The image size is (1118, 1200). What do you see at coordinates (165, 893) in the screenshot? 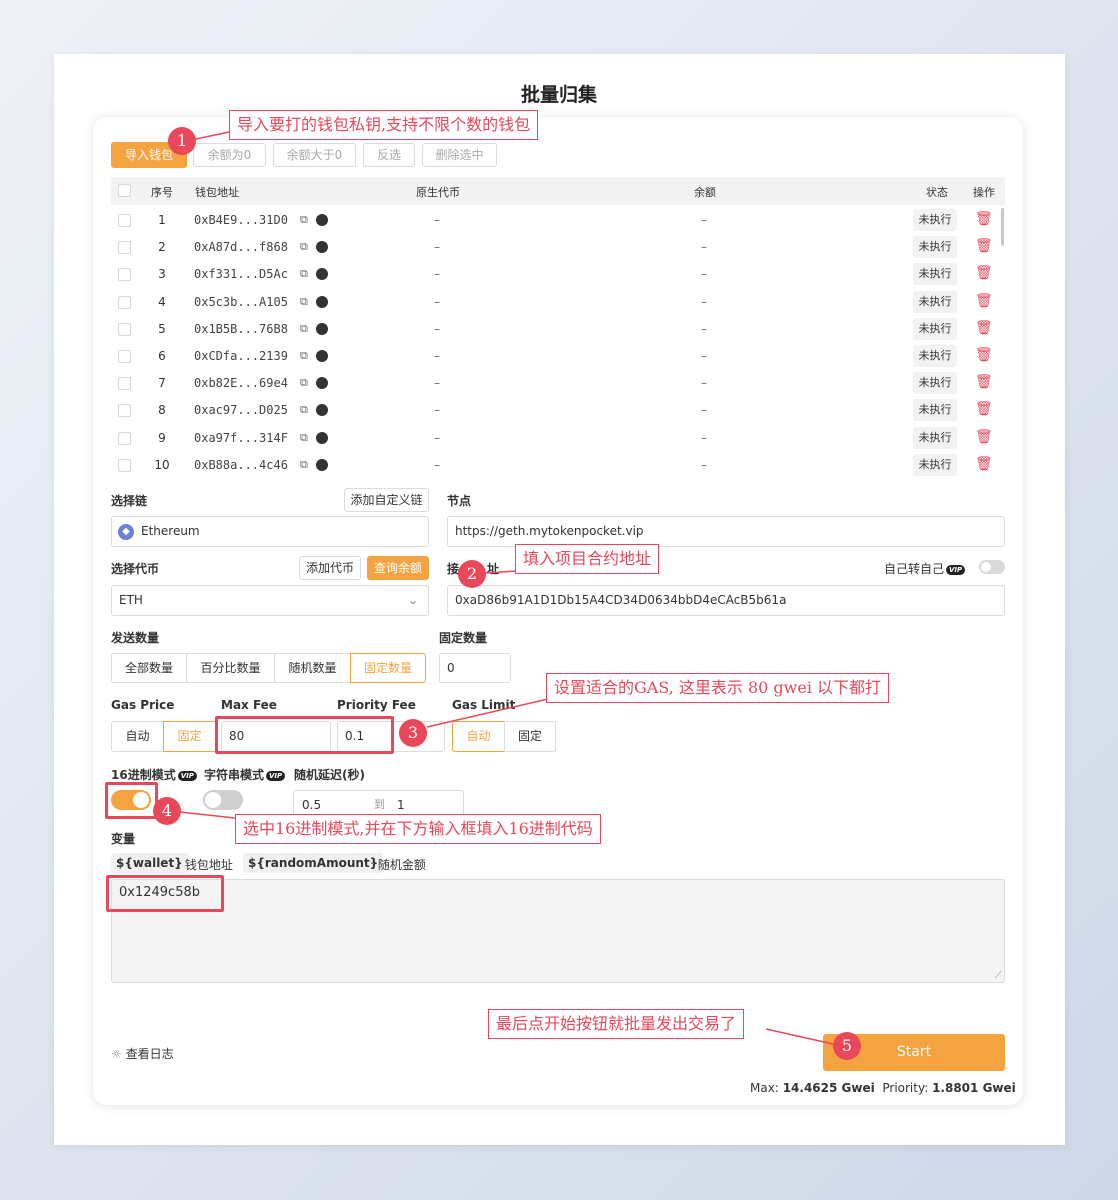
I see `highlight-data-box` at bounding box center [165, 893].